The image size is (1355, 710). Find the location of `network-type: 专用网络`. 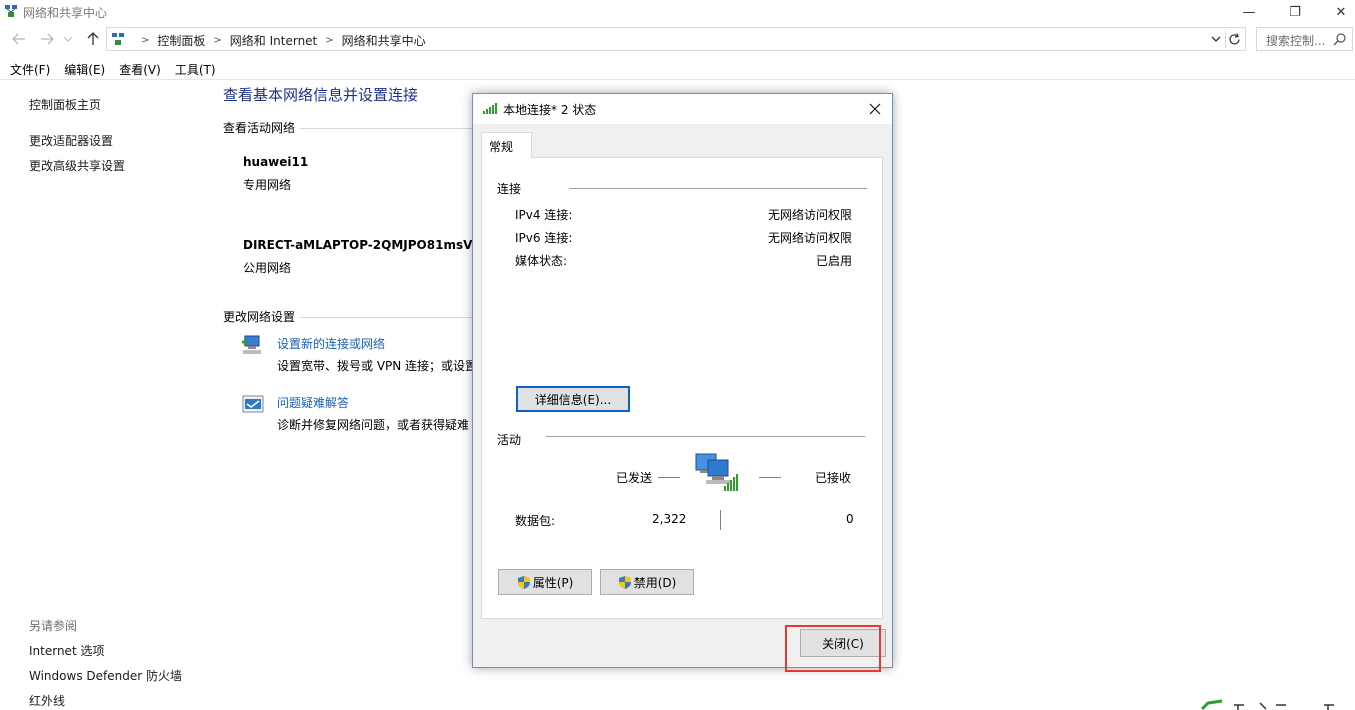

network-type: 专用网络 is located at coordinates (267, 184).